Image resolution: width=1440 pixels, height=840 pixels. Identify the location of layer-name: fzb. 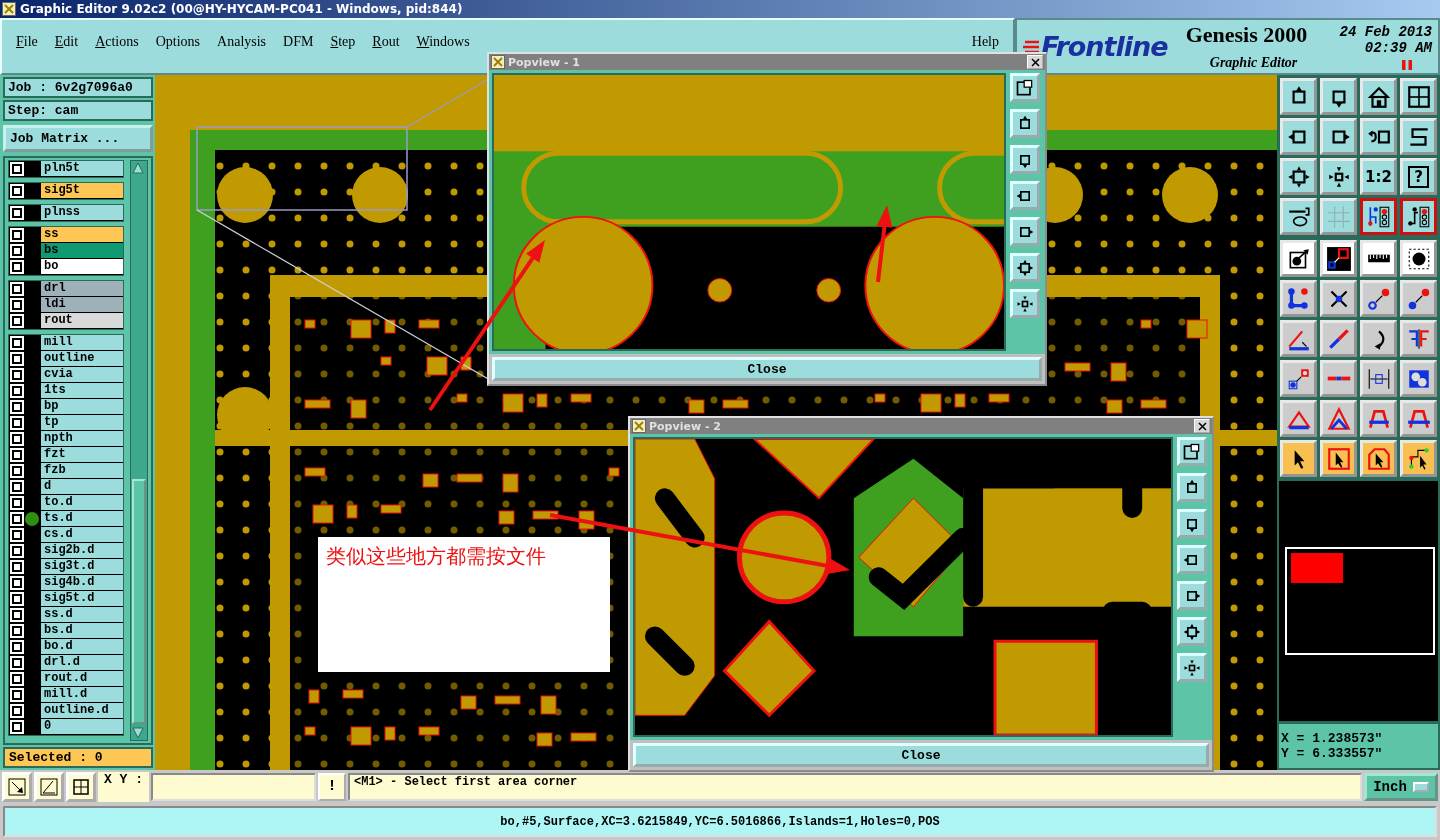
(82, 471).